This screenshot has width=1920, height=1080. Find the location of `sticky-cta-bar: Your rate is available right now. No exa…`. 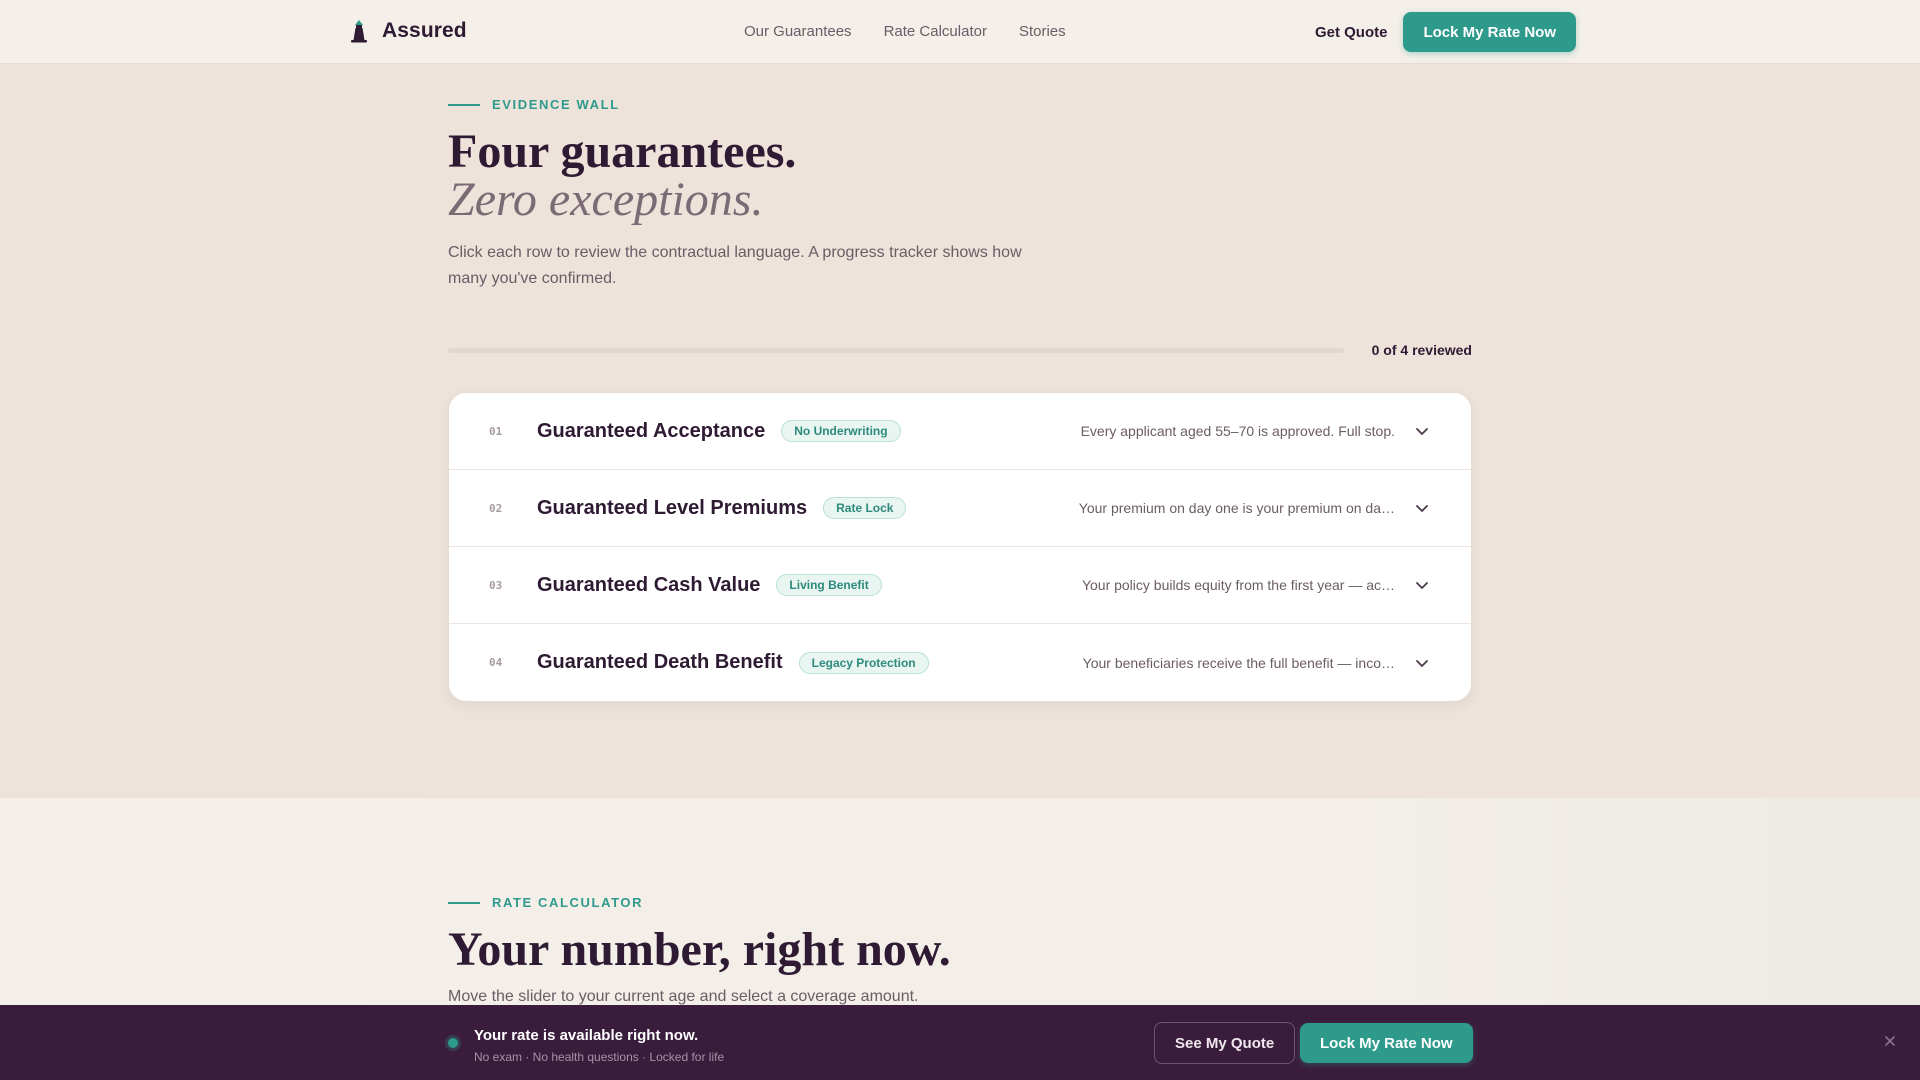

sticky-cta-bar: Your rate is available right now. No exa… is located at coordinates (960, 1042).